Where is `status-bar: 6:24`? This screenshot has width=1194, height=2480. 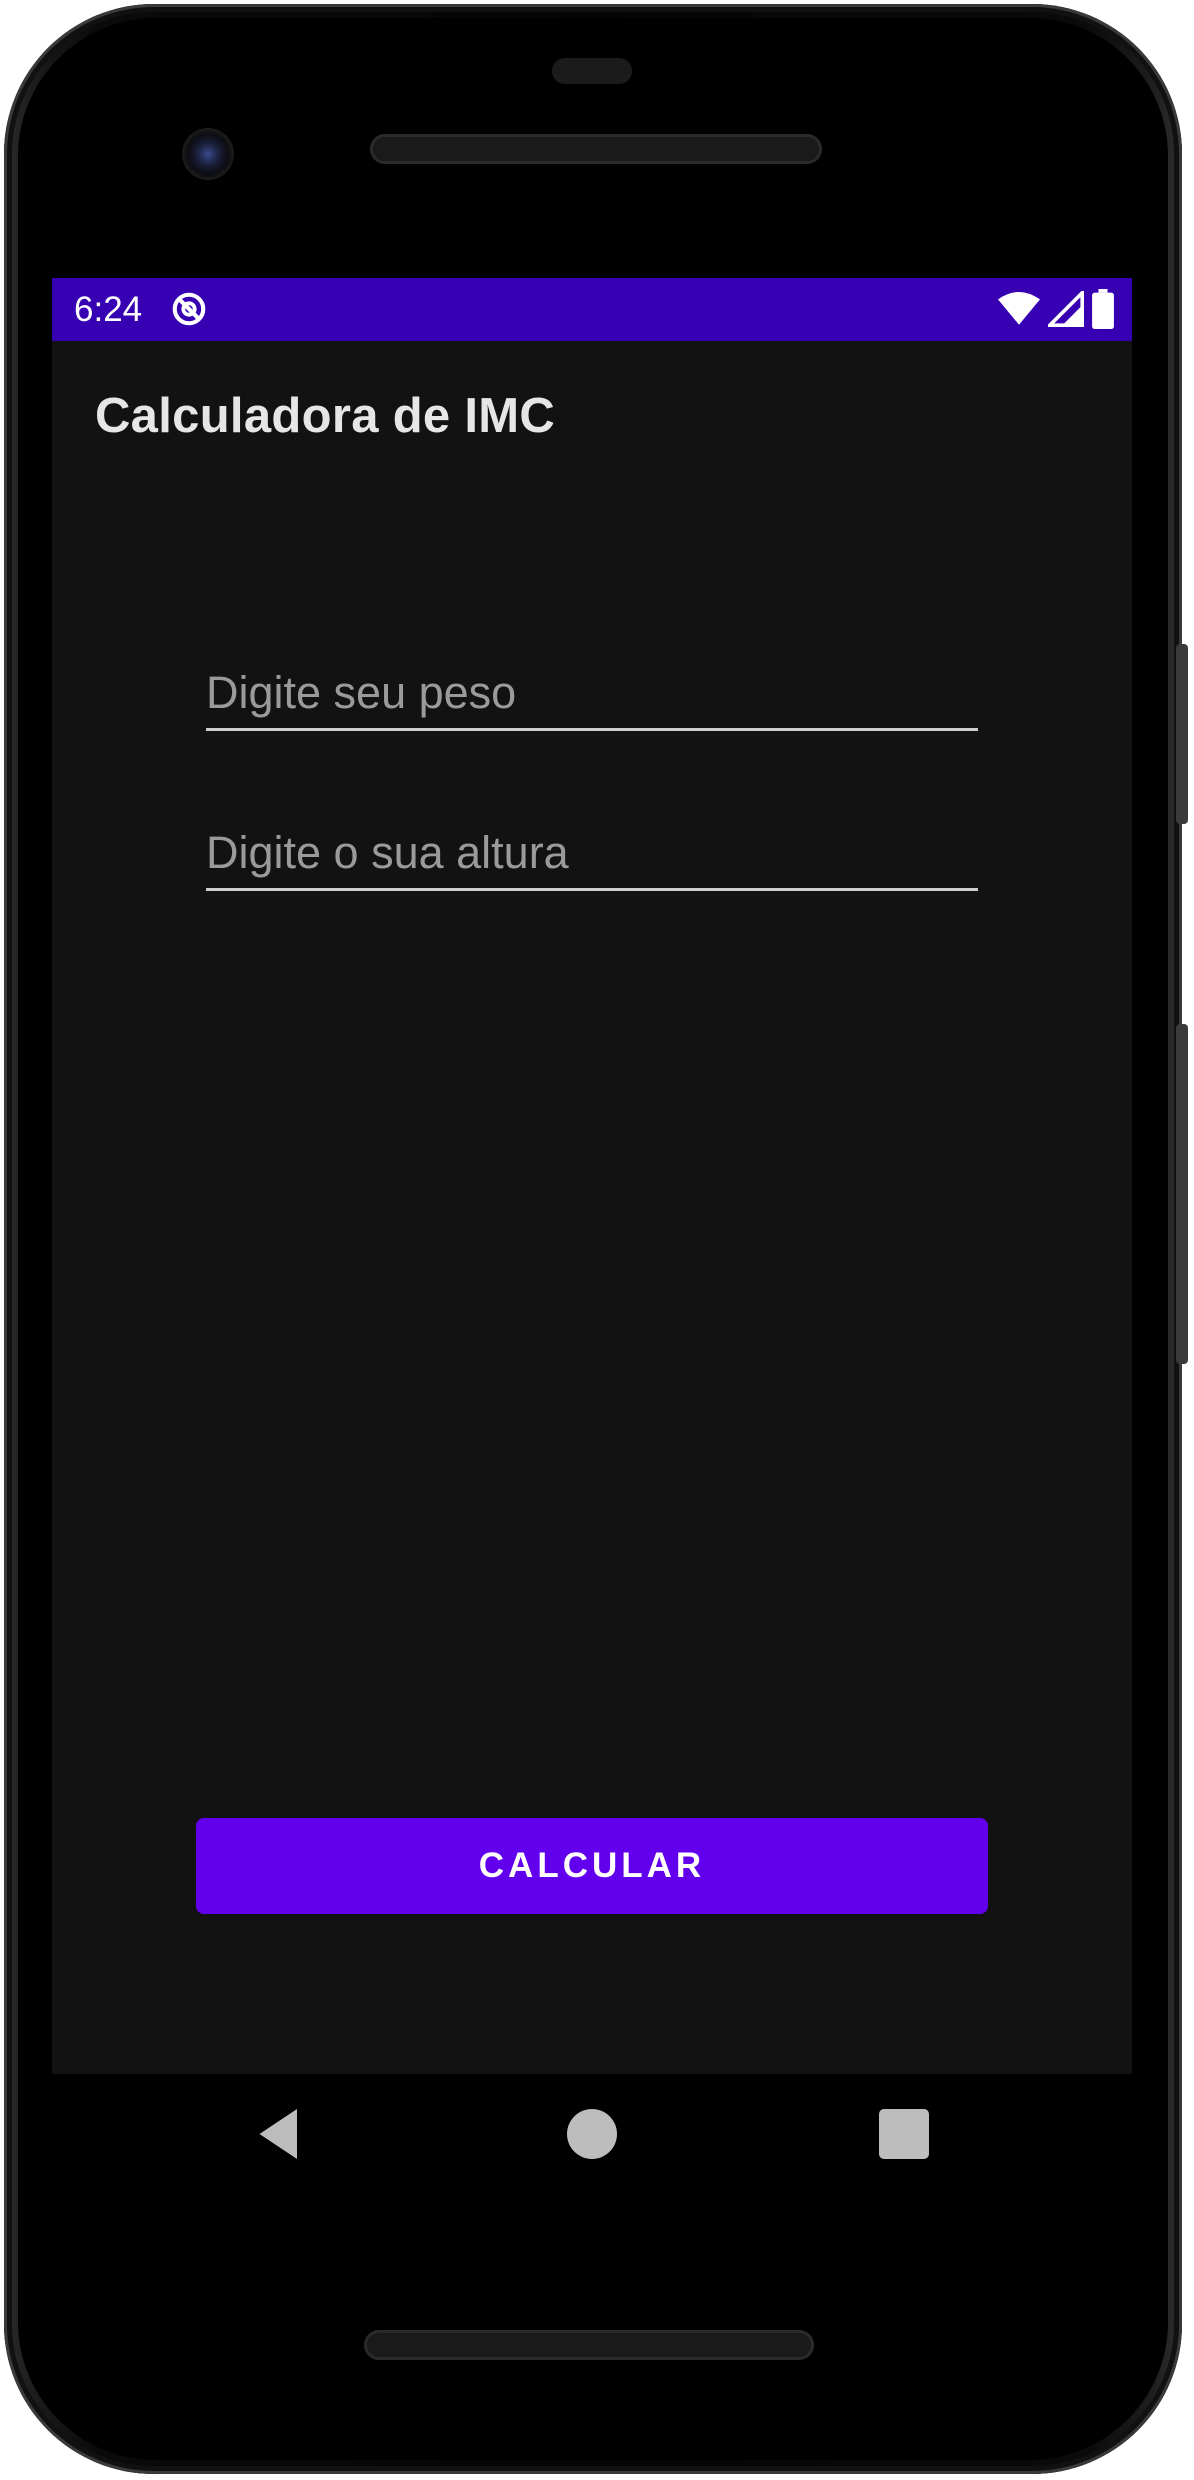
status-bar: 6:24 is located at coordinates (592, 309).